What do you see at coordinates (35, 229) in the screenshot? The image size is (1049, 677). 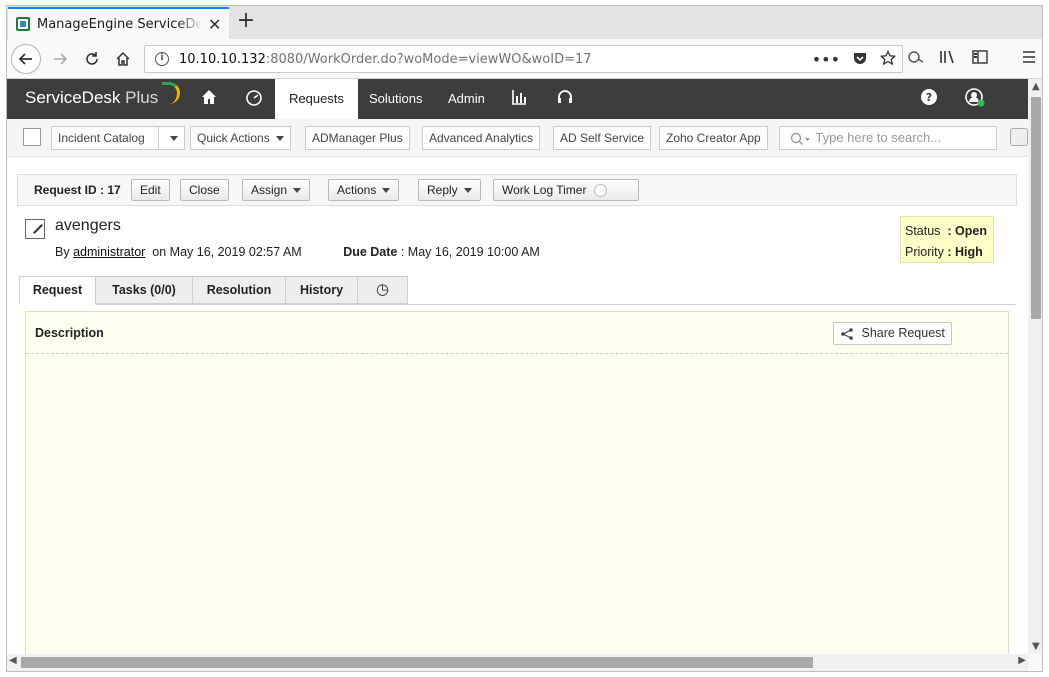 I see `request-edit-icon` at bounding box center [35, 229].